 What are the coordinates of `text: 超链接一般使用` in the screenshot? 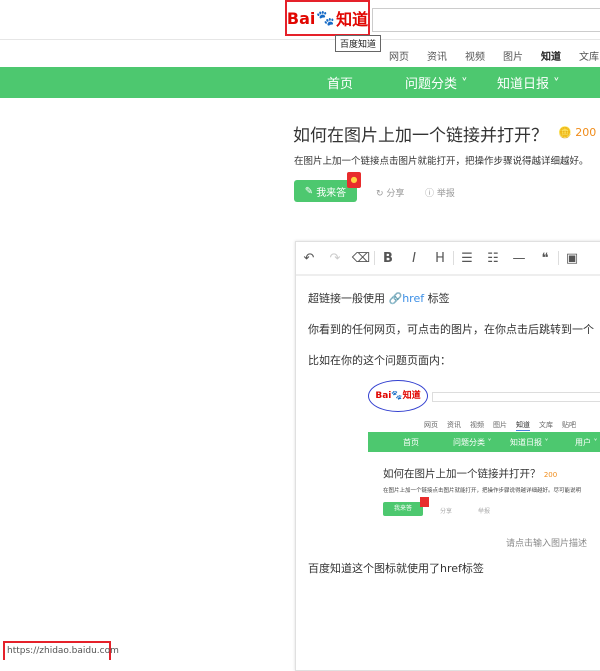 It's located at (346, 298).